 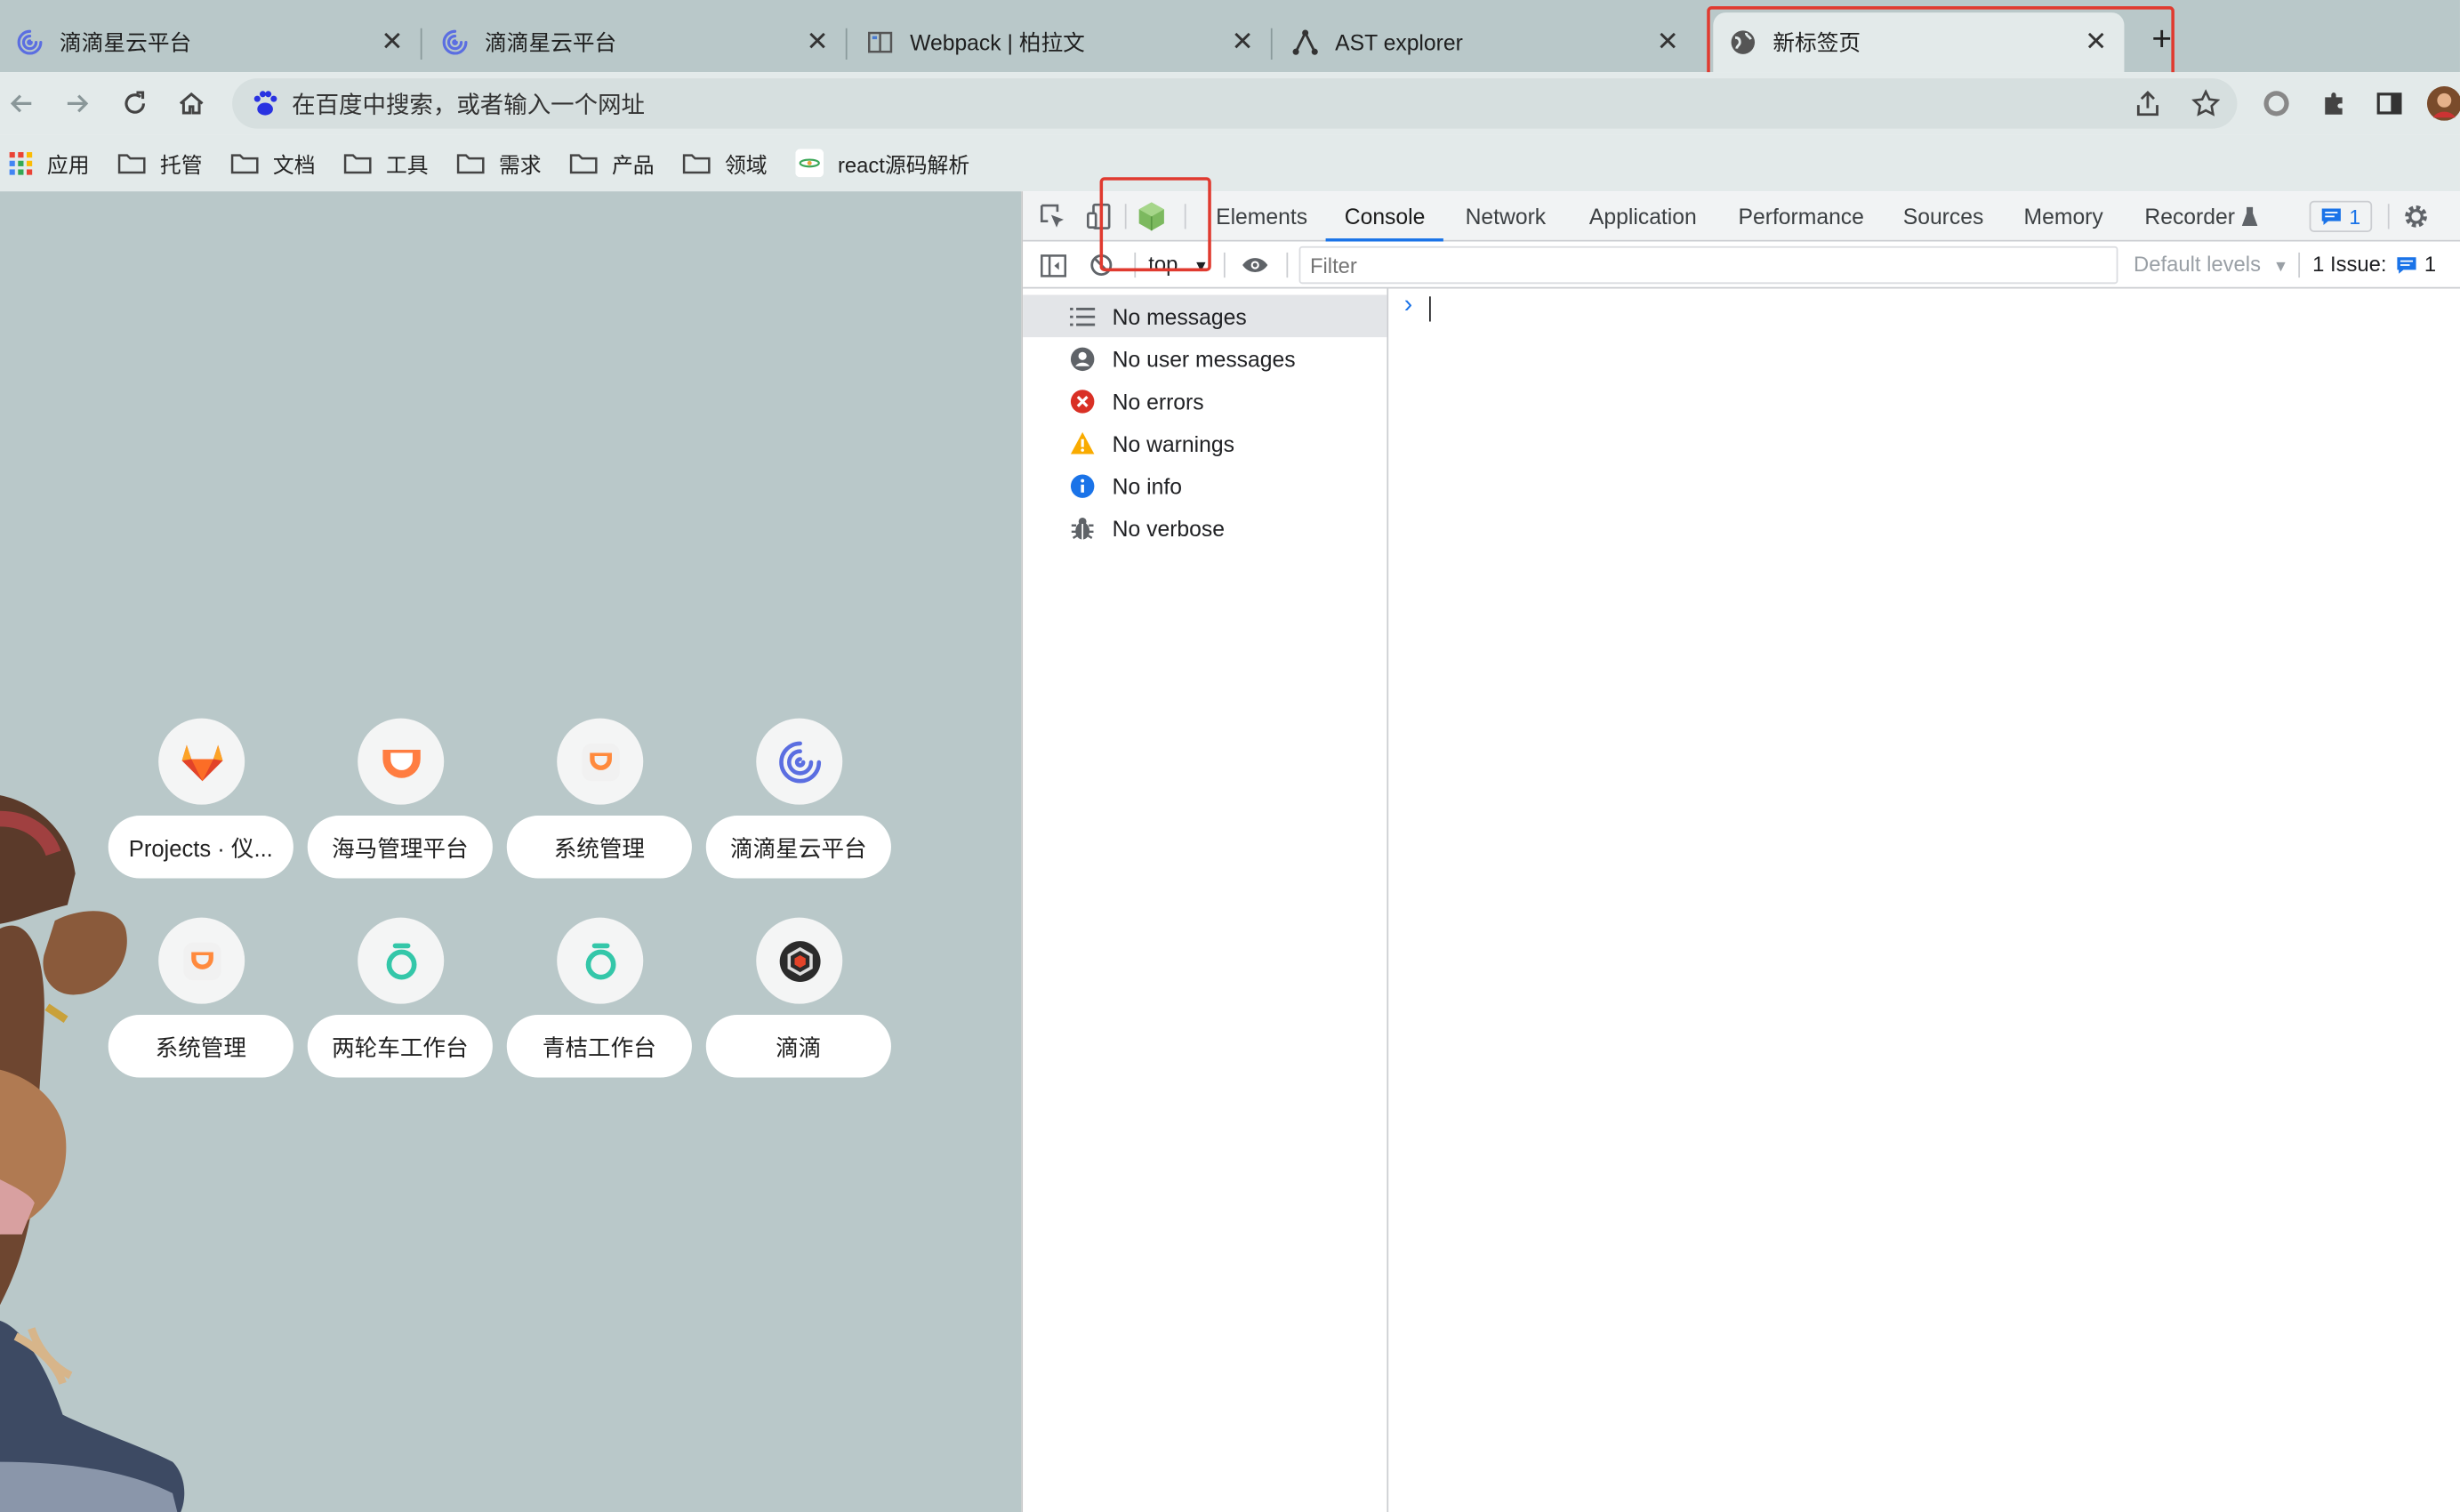 I want to click on sidebar-item-verbose: No verbose, so click(x=1205, y=529).